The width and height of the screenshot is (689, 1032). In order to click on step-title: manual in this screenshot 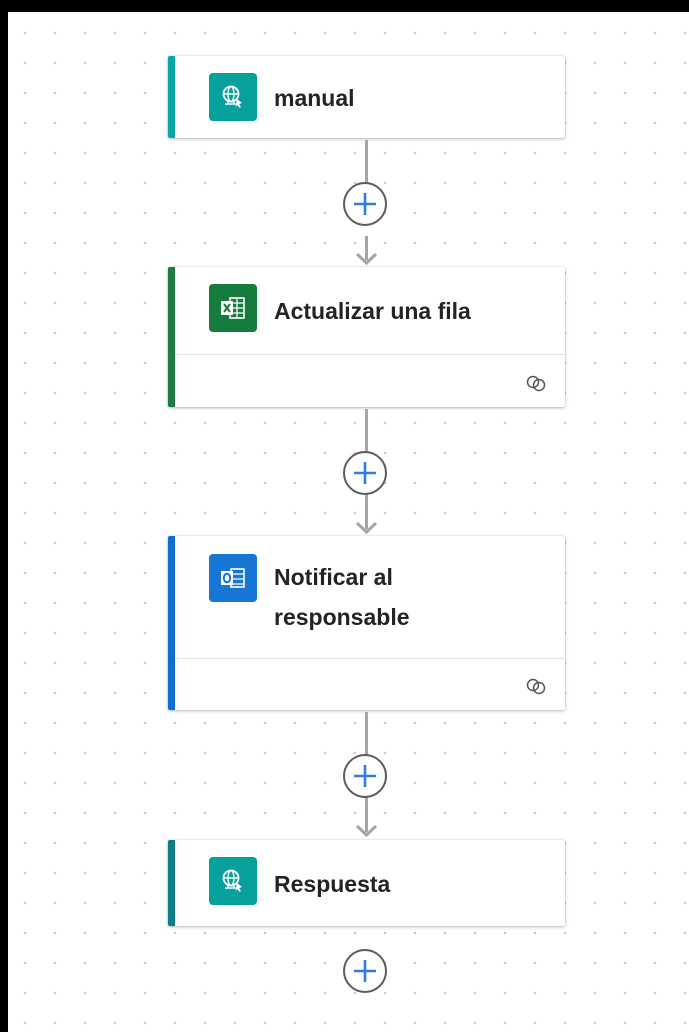, I will do `click(314, 98)`.